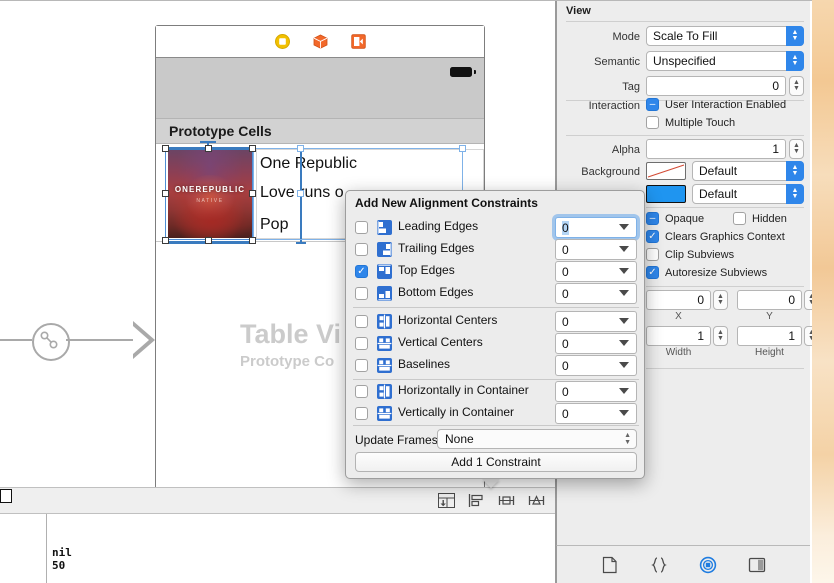 This screenshot has width=834, height=583. Describe the element at coordinates (361, 343) in the screenshot. I see `vertical-centers-checkbox` at that location.